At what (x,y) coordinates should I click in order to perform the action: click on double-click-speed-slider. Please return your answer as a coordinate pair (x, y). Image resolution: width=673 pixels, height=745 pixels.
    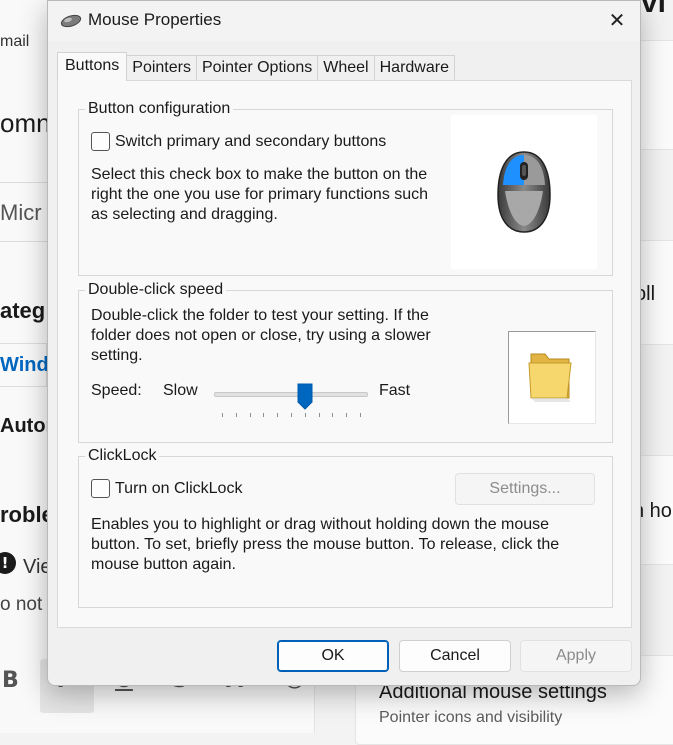
    Looking at the image, I should click on (292, 400).